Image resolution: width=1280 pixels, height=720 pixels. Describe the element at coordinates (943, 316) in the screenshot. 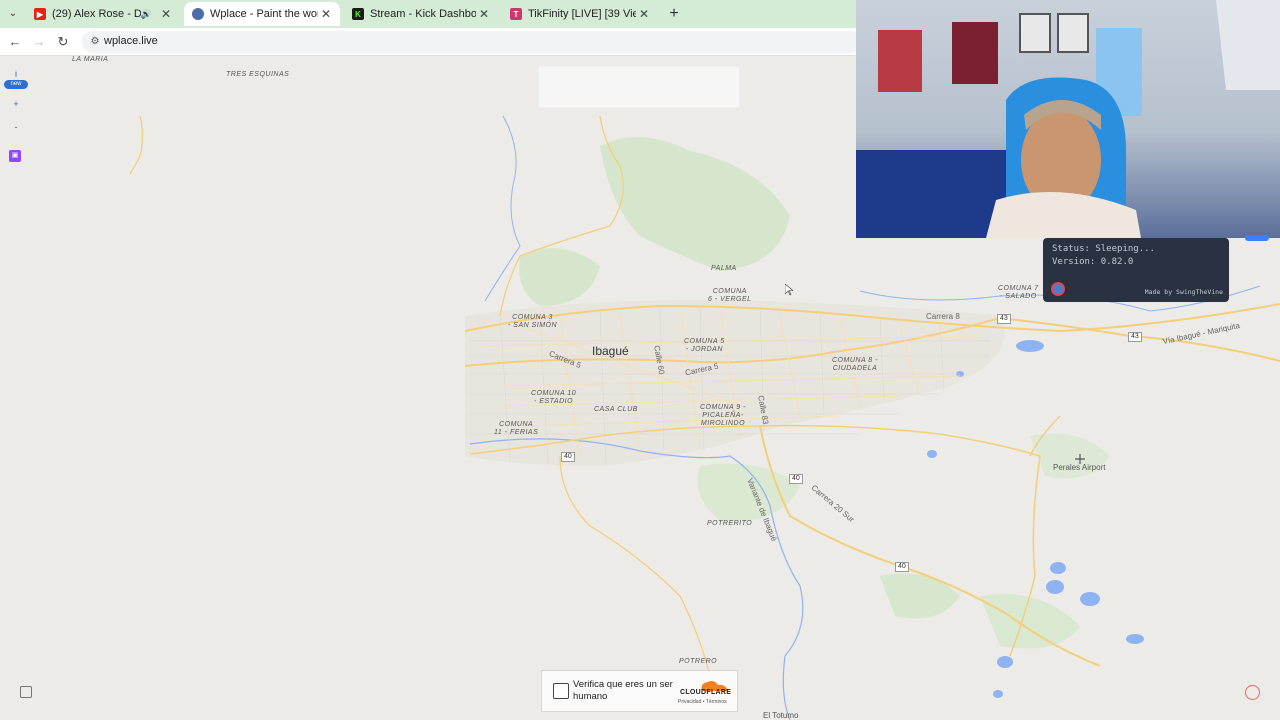

I see `road-label-carrera-8: Carrera 8` at that location.